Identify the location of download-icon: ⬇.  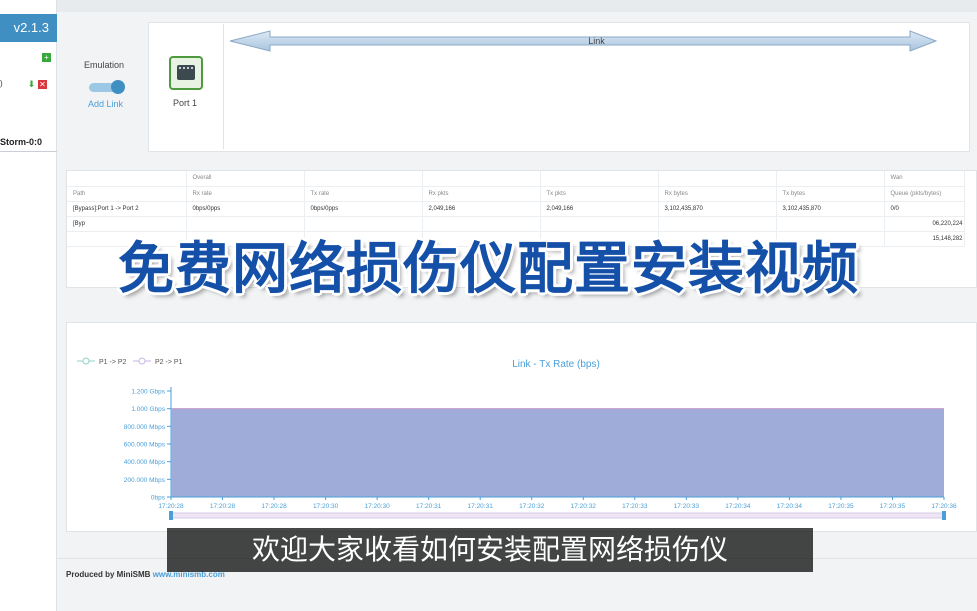
(31, 84).